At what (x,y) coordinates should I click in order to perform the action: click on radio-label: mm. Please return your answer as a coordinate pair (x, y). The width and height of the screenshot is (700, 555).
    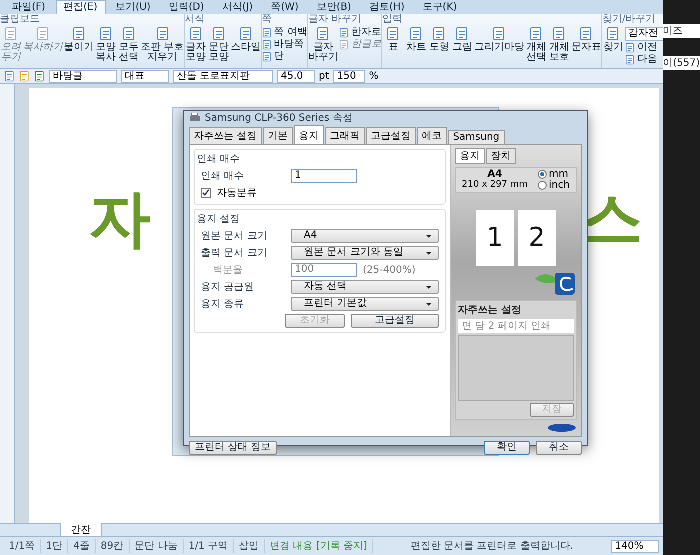
    Looking at the image, I should click on (558, 174).